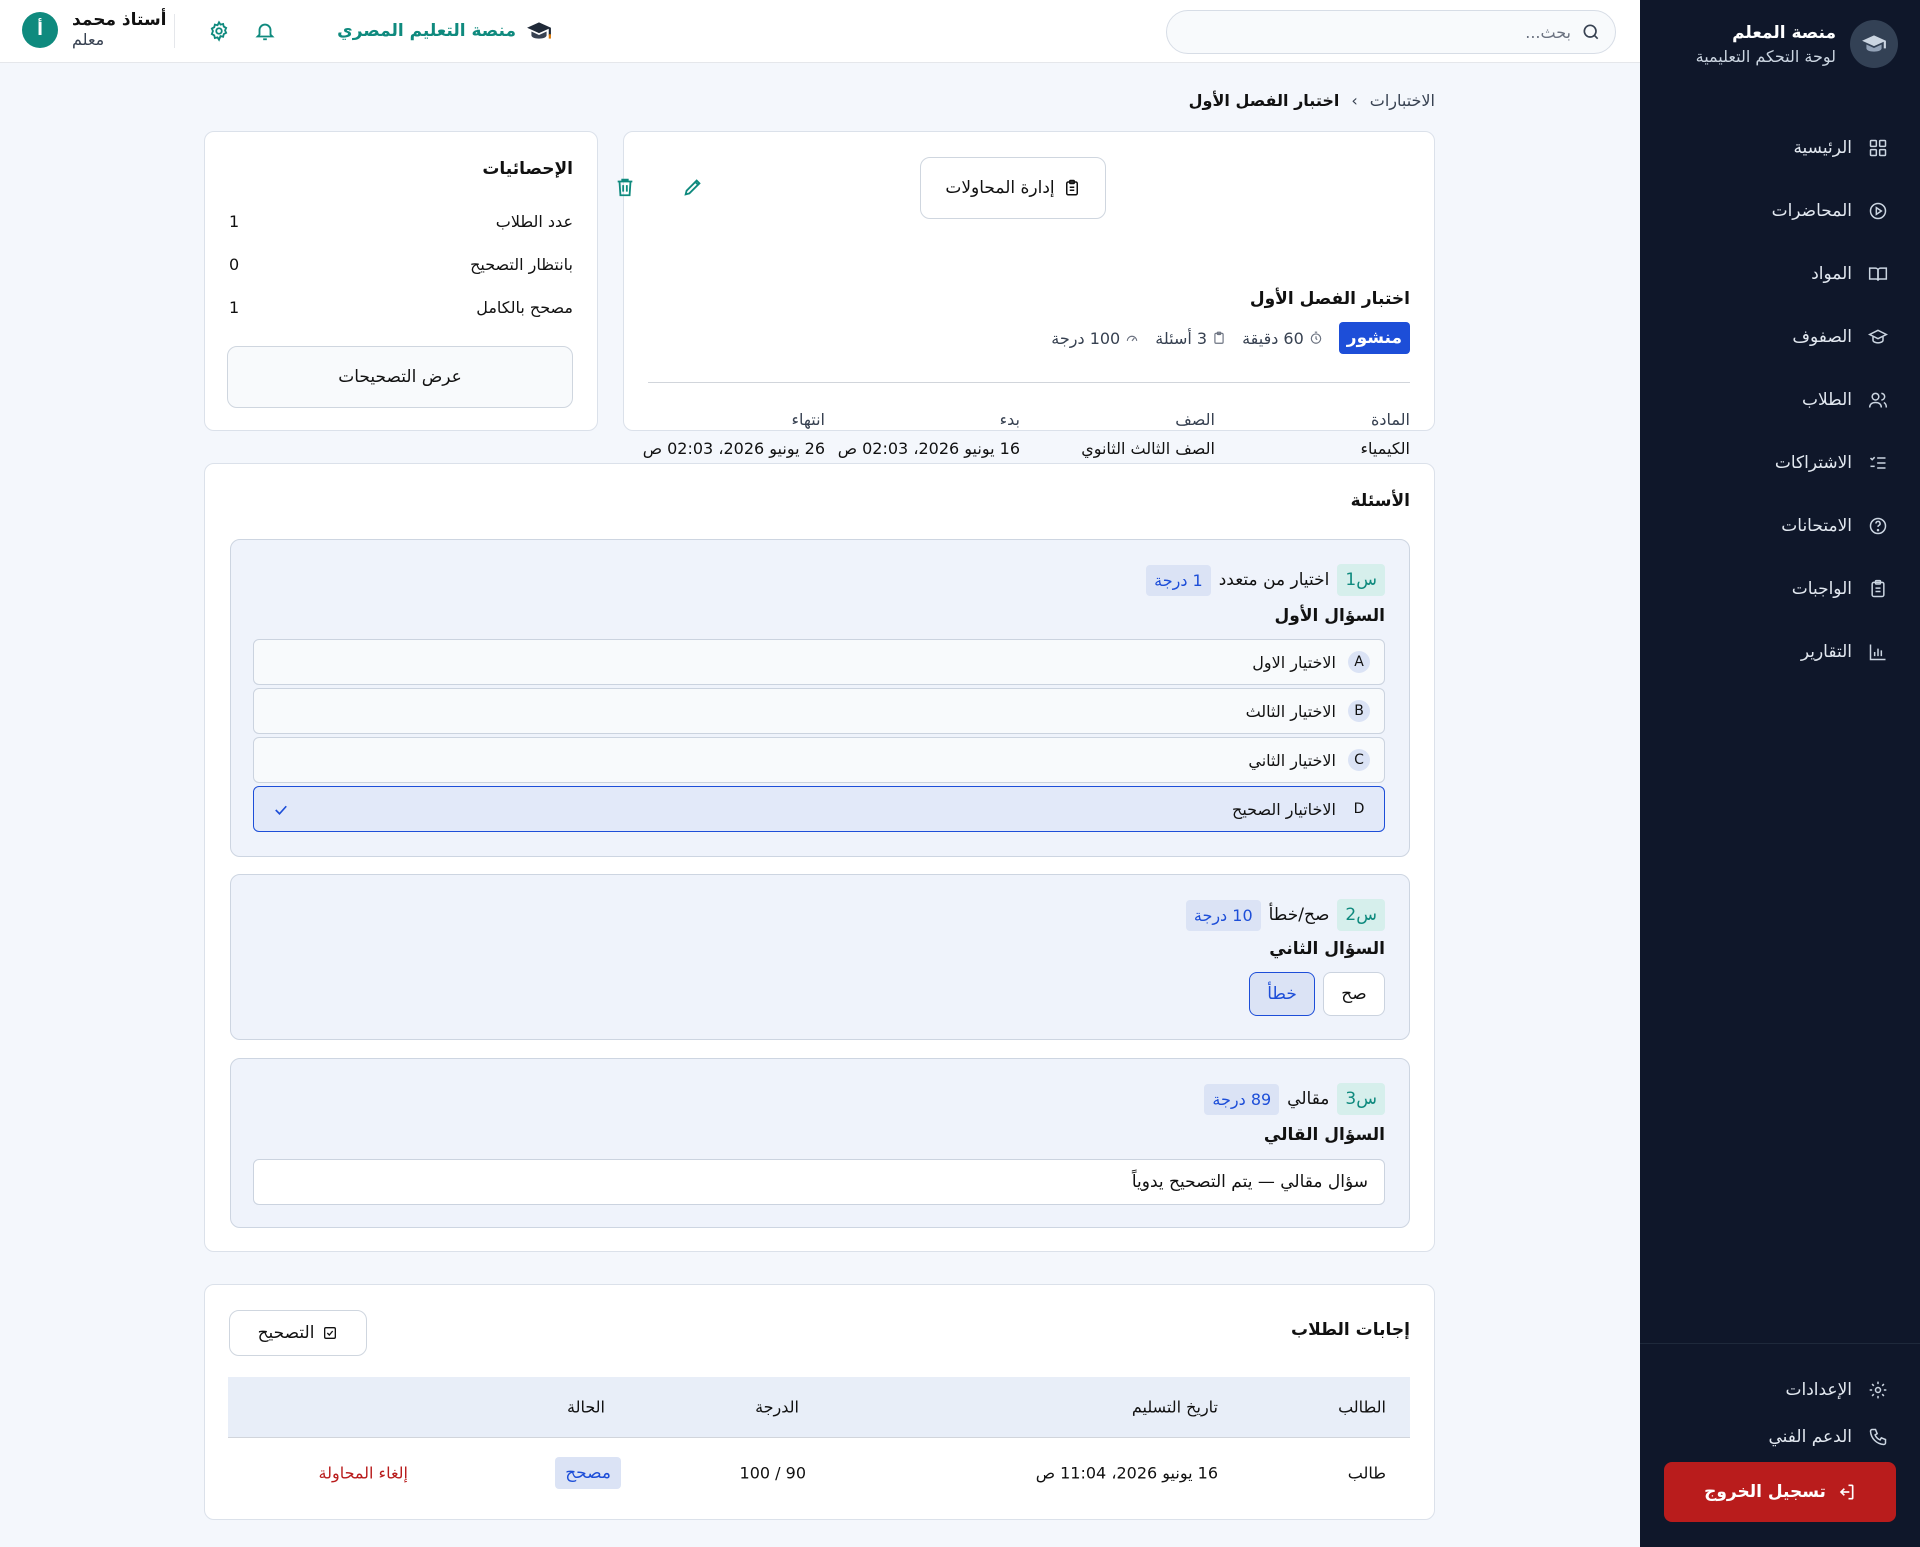  Describe the element at coordinates (820, 957) in the screenshot. I see `question-card-2: س2 صح/خطأ 10 درجة السؤال الثاني صح خطأ` at that location.